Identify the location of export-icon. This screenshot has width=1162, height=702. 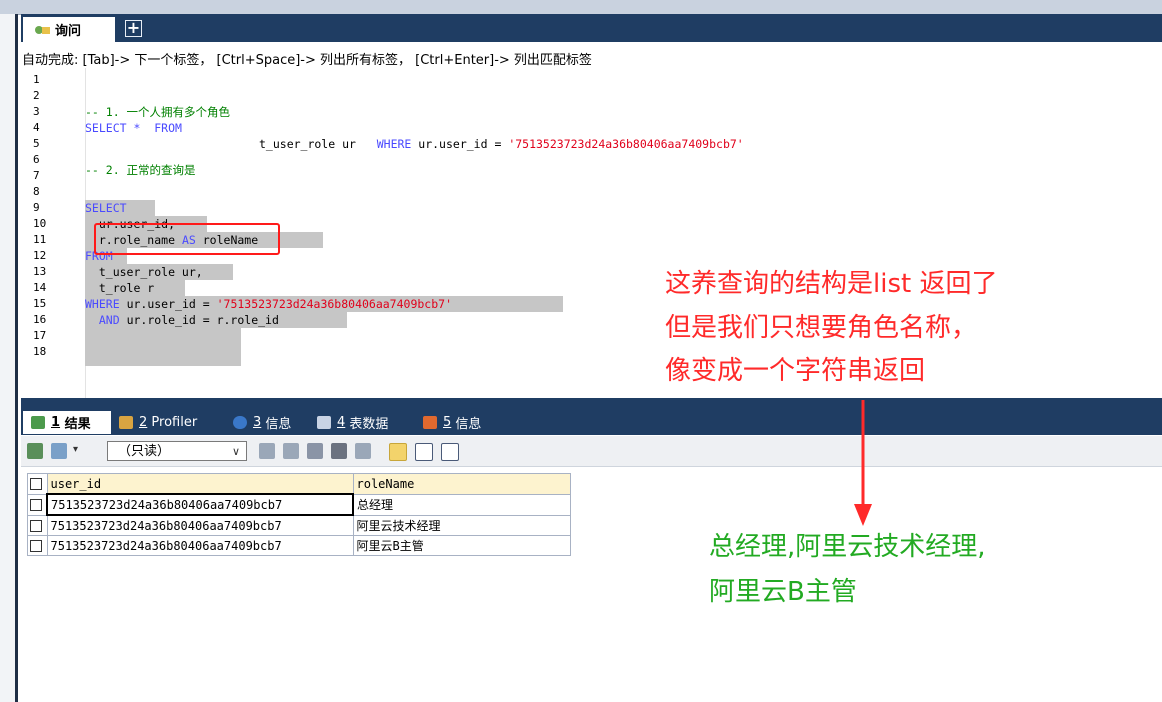
(59, 451).